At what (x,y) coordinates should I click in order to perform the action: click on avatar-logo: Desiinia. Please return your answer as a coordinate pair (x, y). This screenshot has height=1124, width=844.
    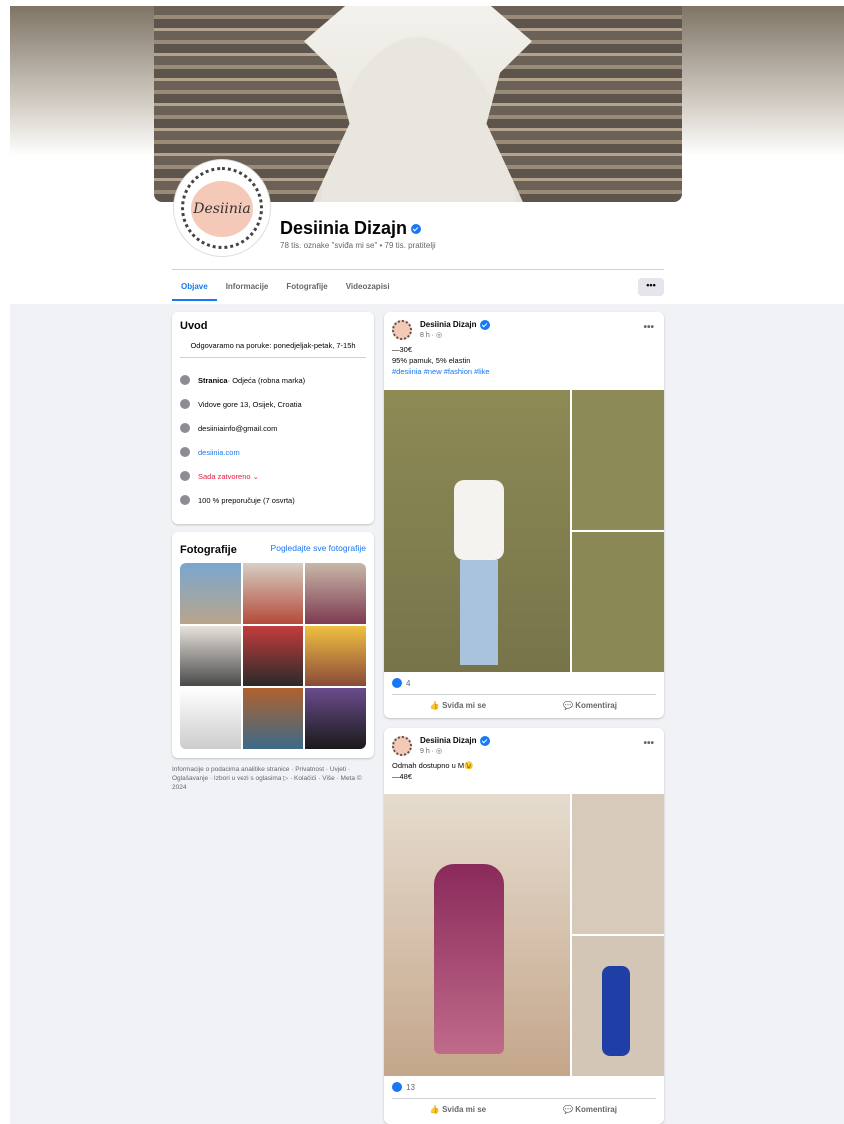
    Looking at the image, I should click on (222, 209).